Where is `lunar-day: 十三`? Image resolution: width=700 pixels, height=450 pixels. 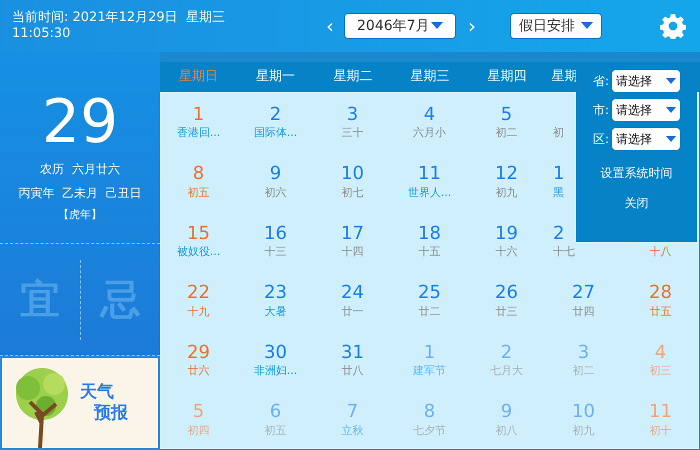
lunar-day: 十三 is located at coordinates (275, 252).